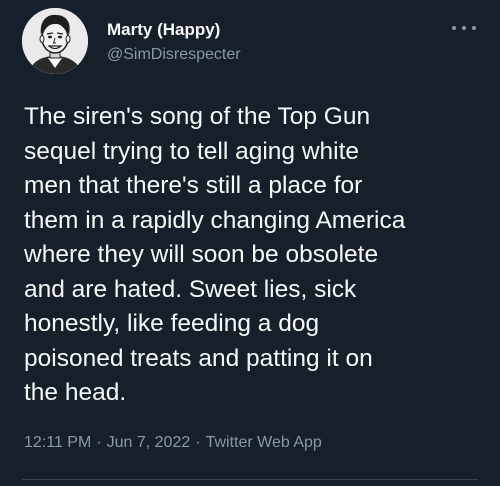 This screenshot has width=500, height=486. I want to click on tweet-source: Twitter Web App, so click(264, 442).